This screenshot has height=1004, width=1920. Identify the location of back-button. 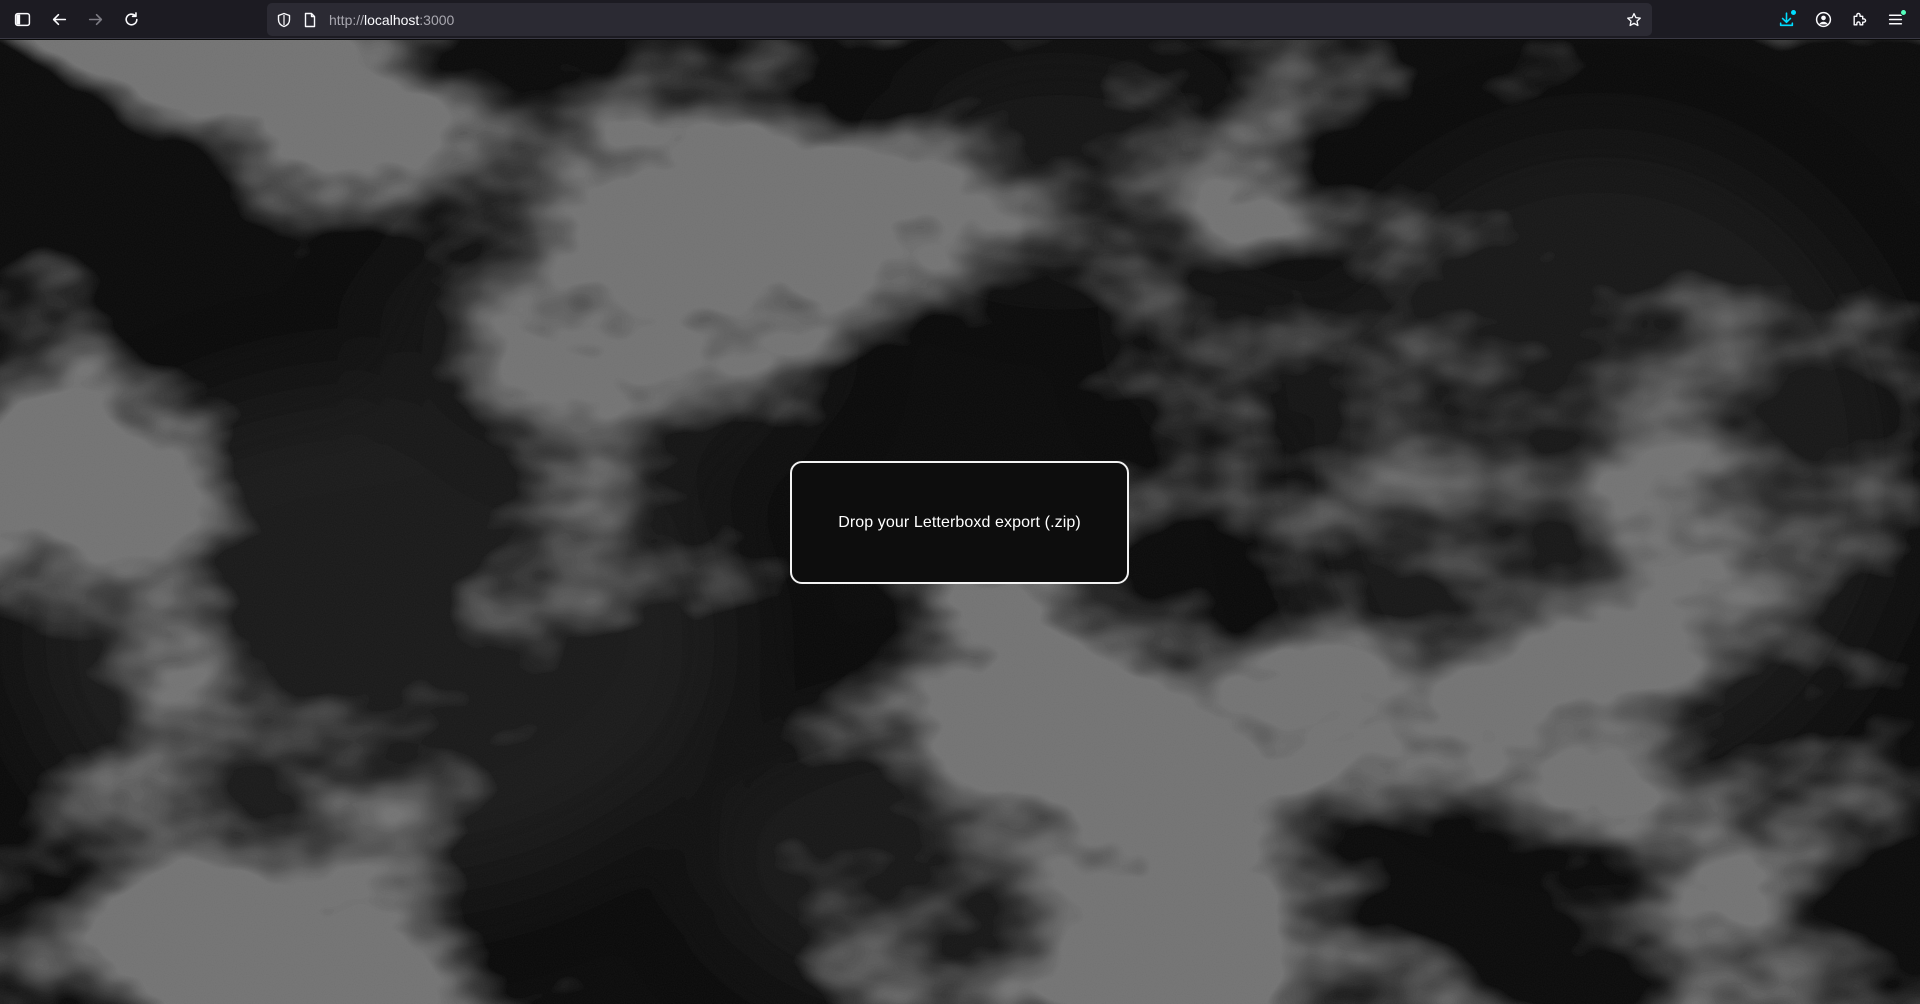
(59, 19).